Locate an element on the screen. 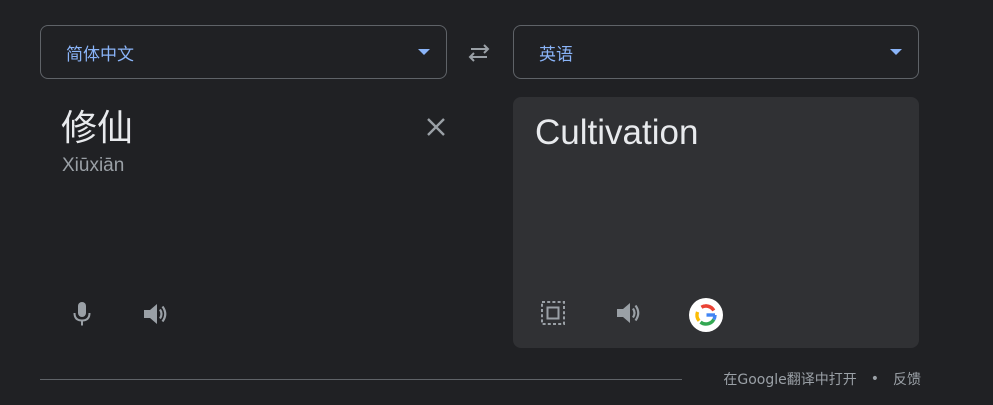  open-in-google-translate-link: 在Google翻译中打开 is located at coordinates (789, 379).